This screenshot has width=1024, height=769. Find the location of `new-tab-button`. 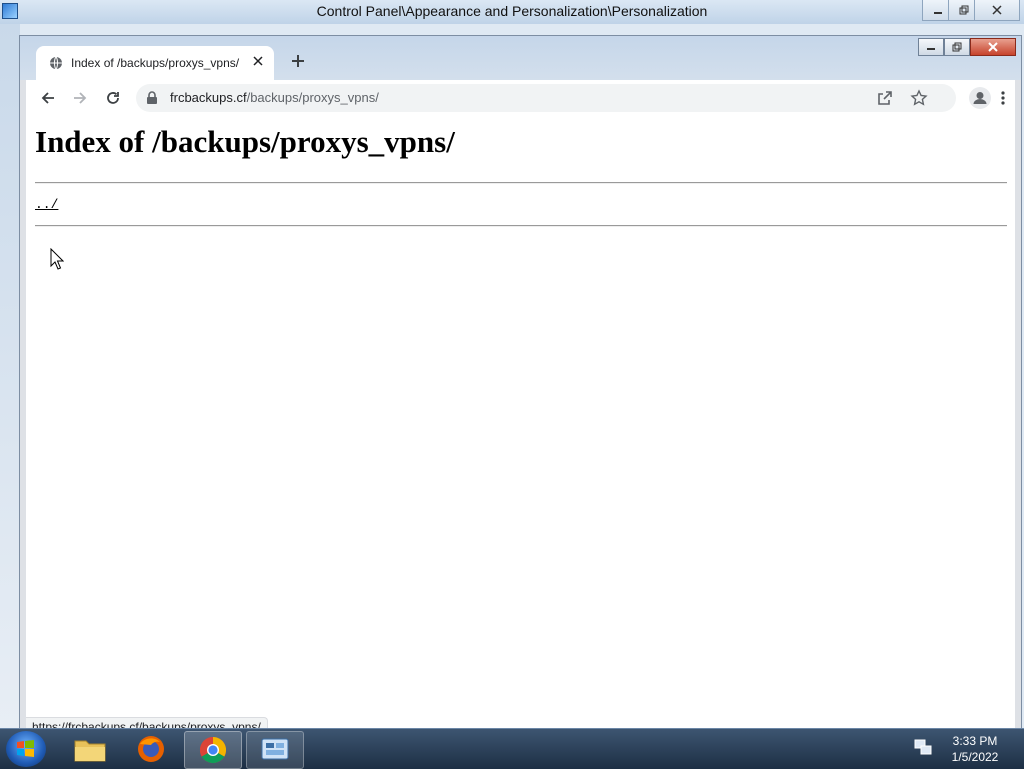

new-tab-button is located at coordinates (298, 63).